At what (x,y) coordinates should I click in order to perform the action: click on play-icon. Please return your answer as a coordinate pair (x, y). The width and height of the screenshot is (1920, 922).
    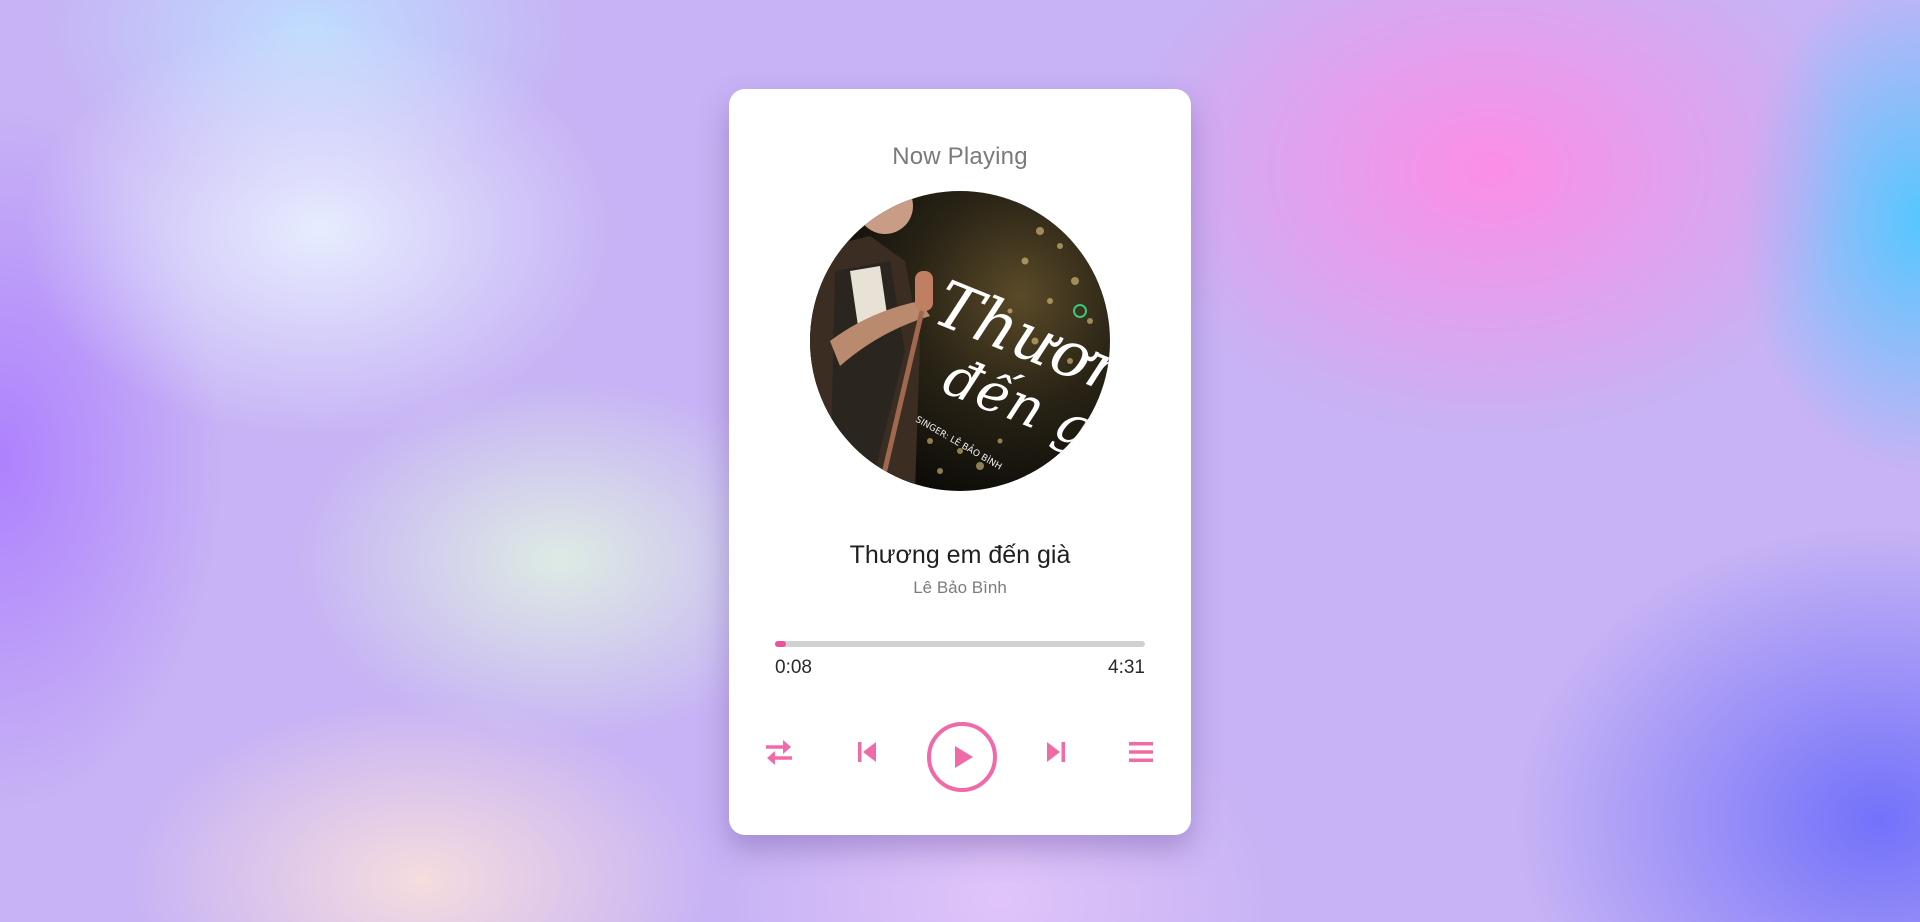
    Looking at the image, I should click on (962, 757).